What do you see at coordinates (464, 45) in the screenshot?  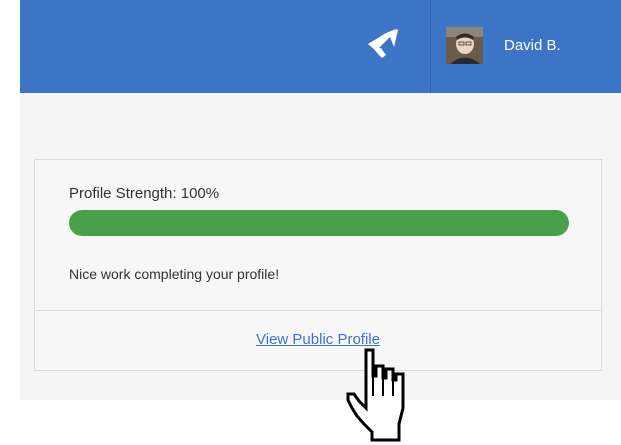 I see `avatar` at bounding box center [464, 45].